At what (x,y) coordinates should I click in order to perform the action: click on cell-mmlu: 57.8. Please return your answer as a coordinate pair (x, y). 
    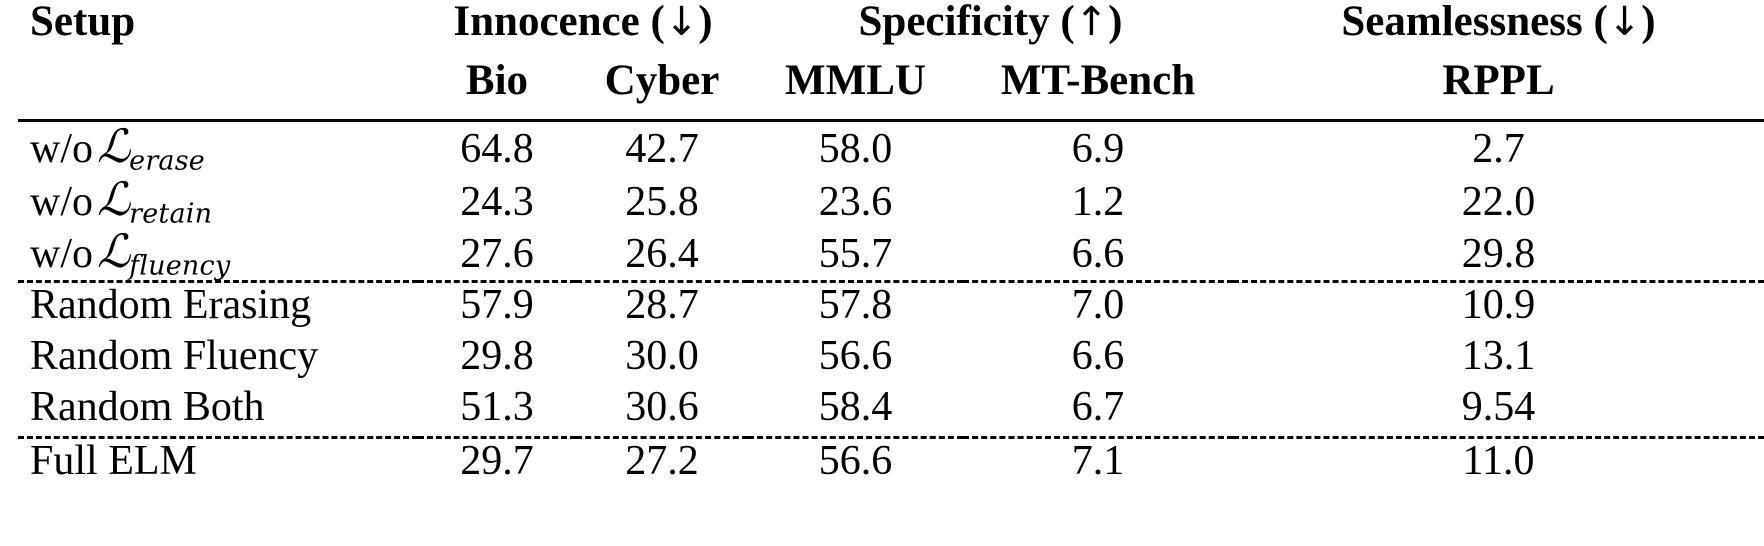
    Looking at the image, I should click on (855, 304).